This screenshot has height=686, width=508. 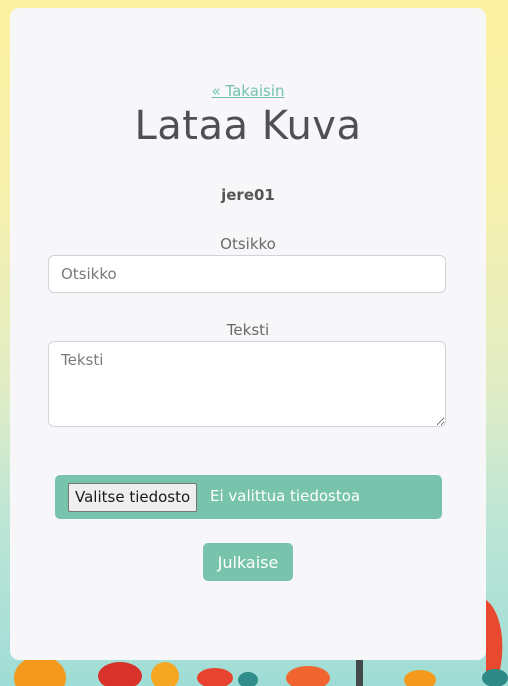 I want to click on username-label: jere01, so click(x=248, y=195).